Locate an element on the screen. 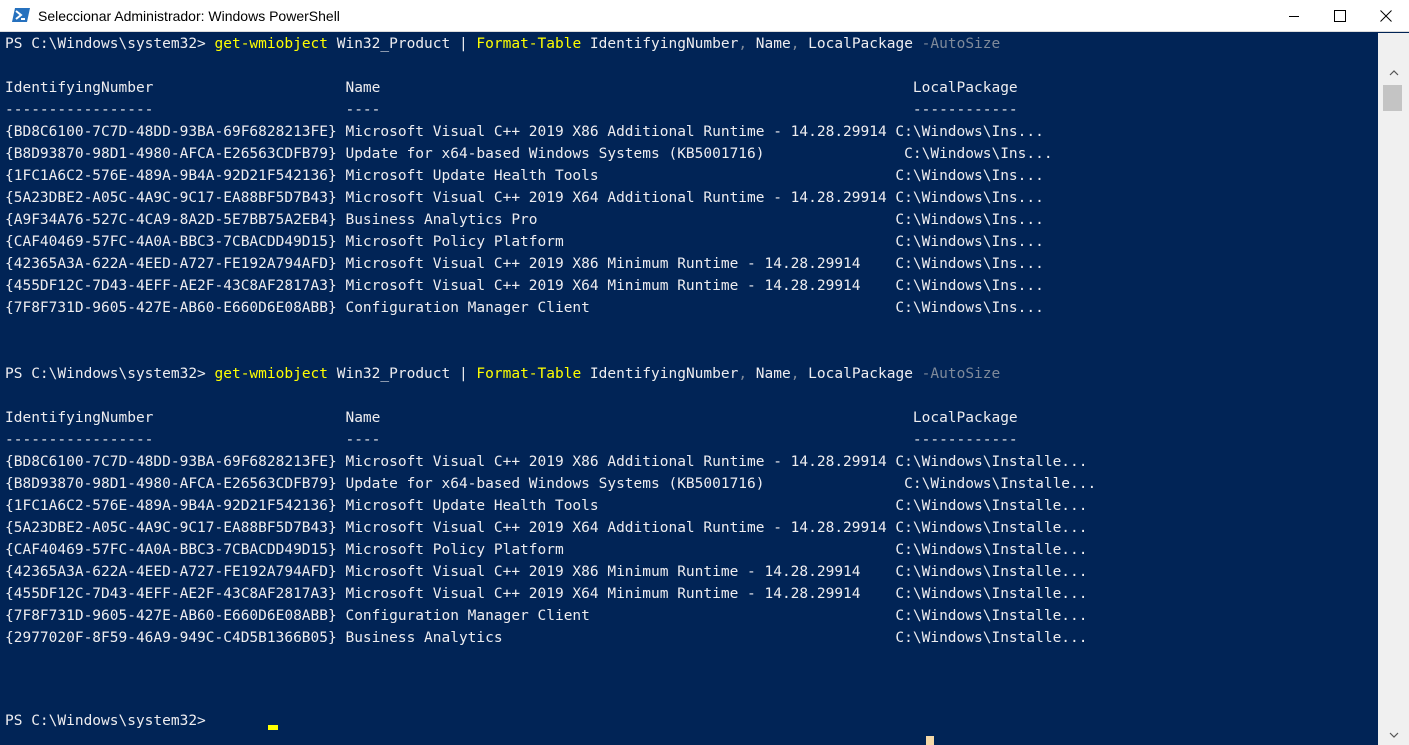 The image size is (1409, 745). scroll-down-button is located at coordinates (1393, 734).